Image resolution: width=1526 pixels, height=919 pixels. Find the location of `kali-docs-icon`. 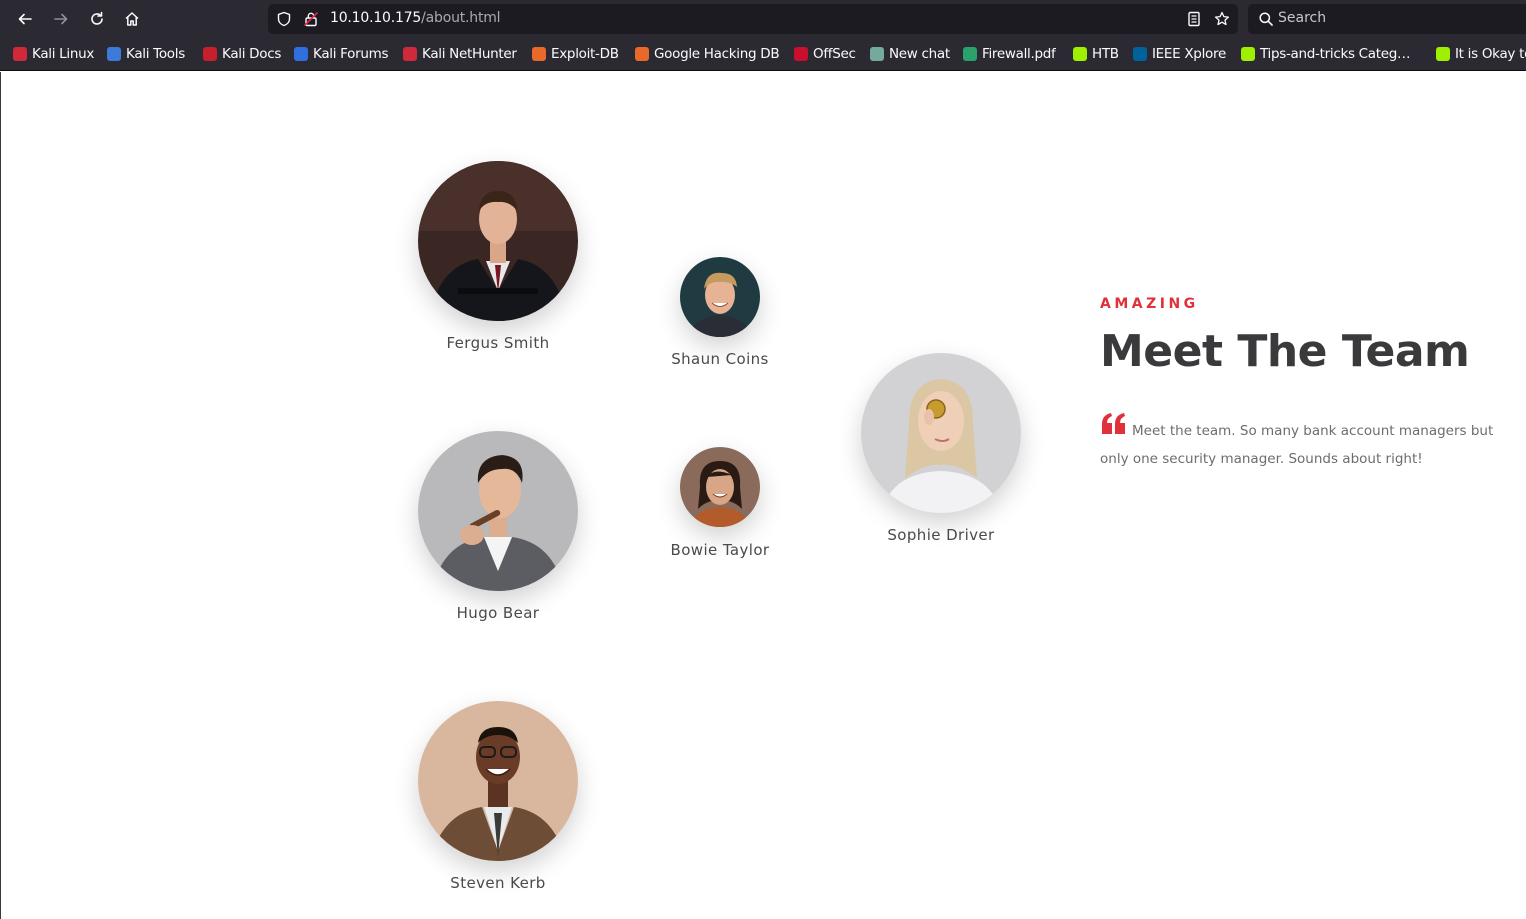

kali-docs-icon is located at coordinates (210, 54).